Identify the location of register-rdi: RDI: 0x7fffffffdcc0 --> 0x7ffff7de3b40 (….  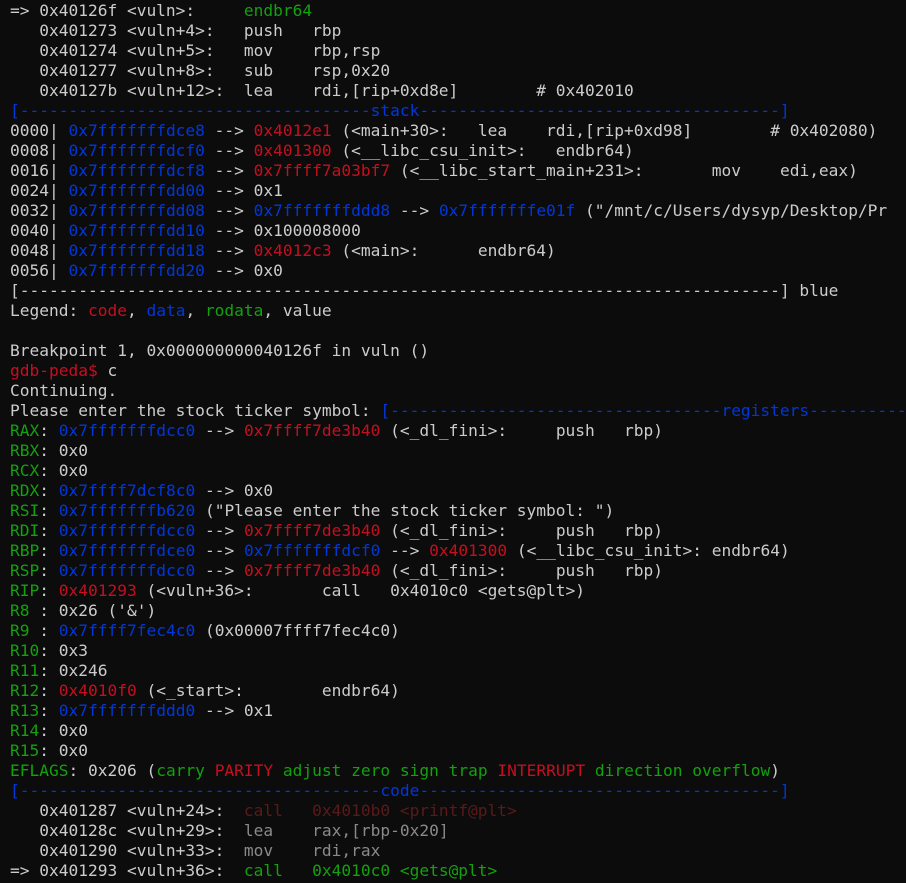
(336, 531).